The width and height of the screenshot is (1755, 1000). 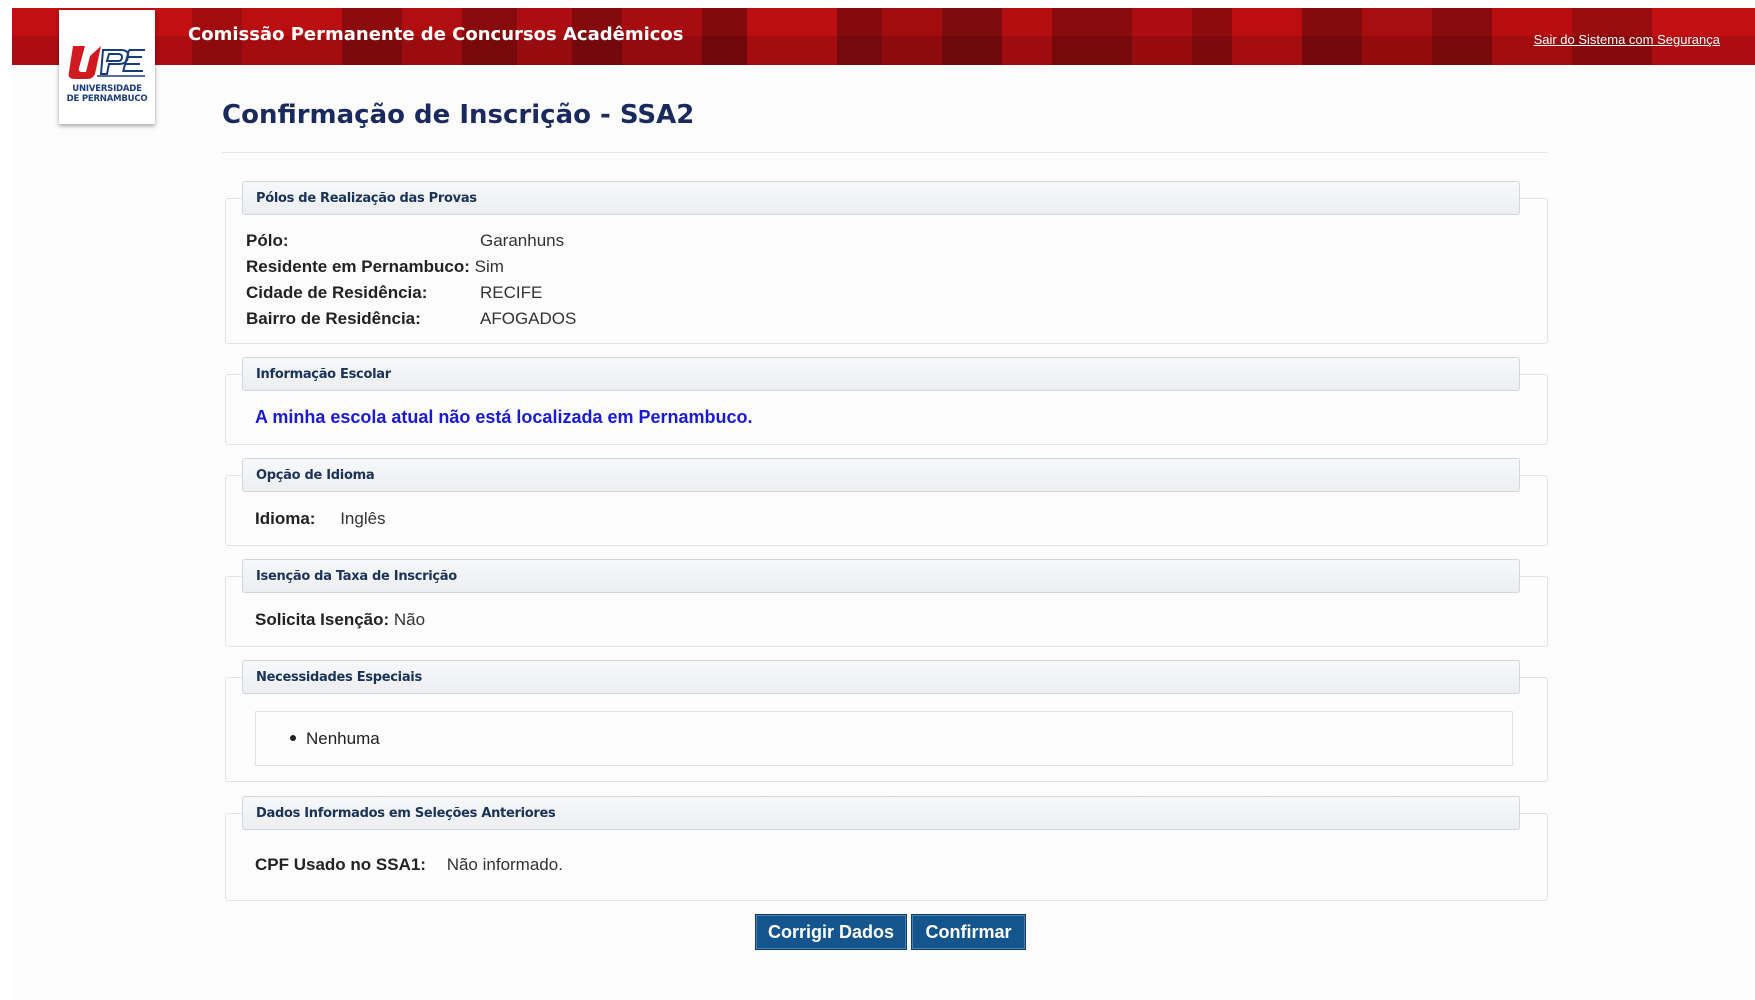 I want to click on field-polo: Pólo:, so click(x=267, y=241).